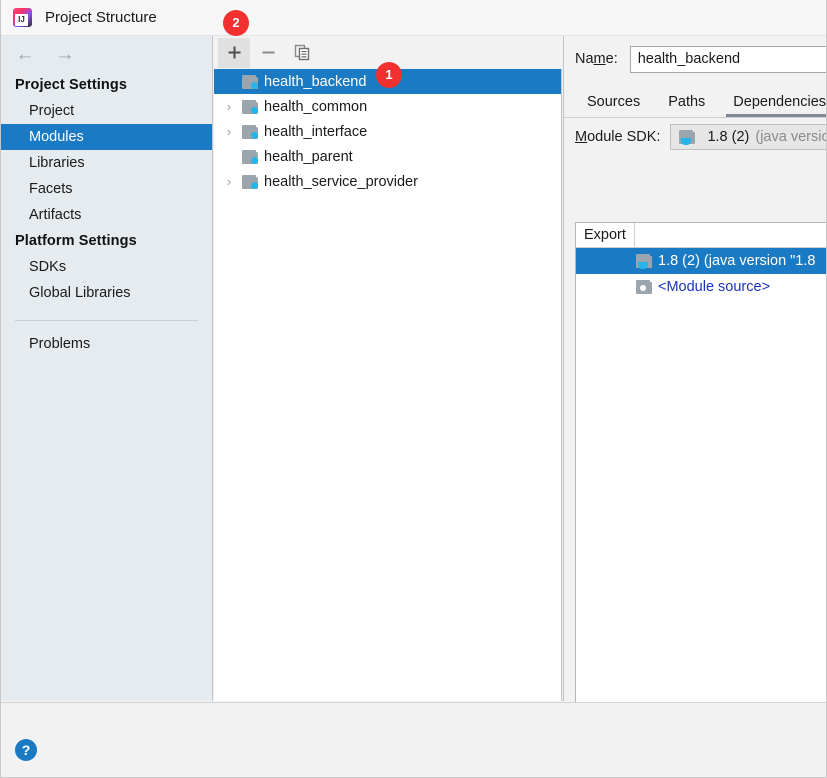 The width and height of the screenshot is (827, 778). Describe the element at coordinates (790, 137) in the screenshot. I see `module-sdk-version: (java version "1.8` at that location.